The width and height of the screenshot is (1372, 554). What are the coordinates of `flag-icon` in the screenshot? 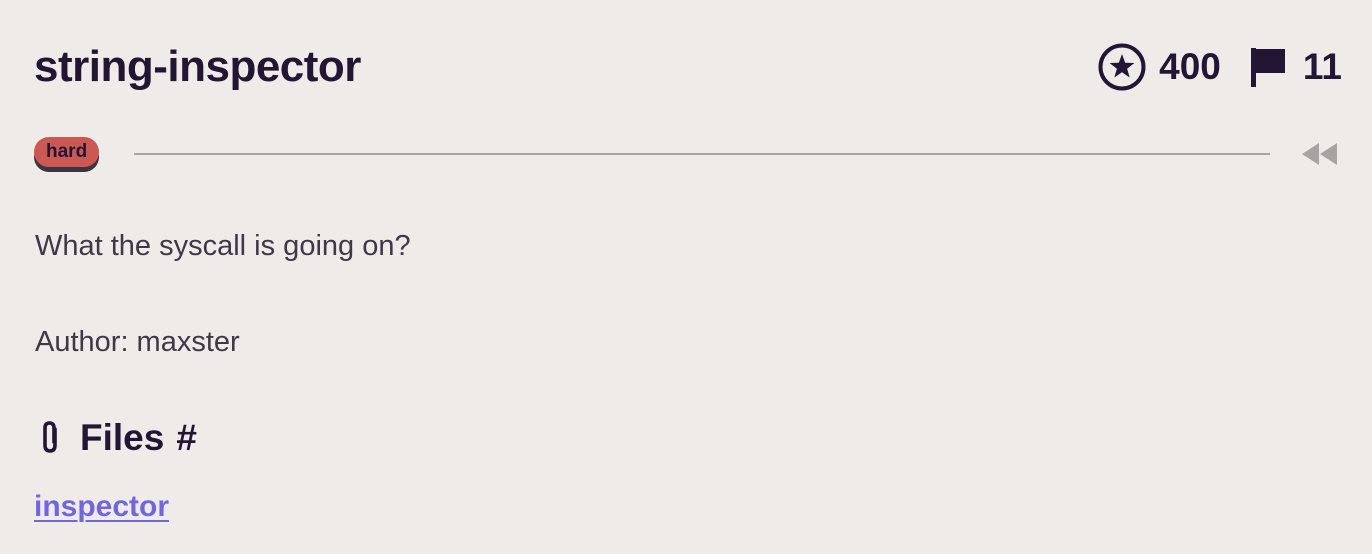 It's located at (1268, 67).